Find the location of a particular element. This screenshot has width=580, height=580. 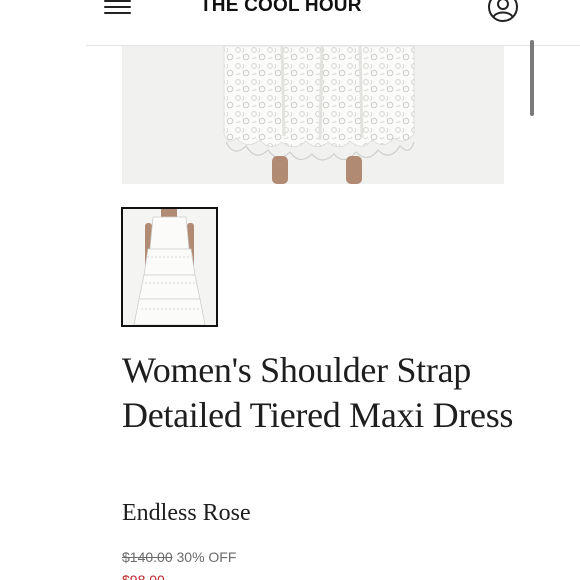

site-header: THE COOL HOUR is located at coordinates (290, 23).